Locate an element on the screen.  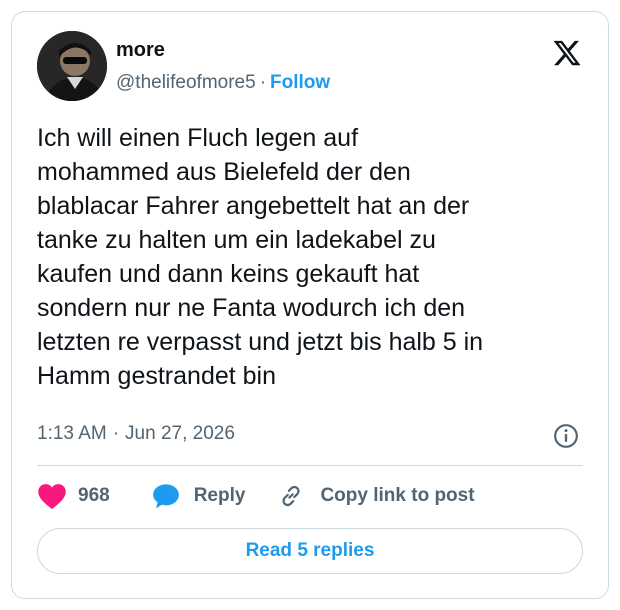
action-bar: 968 Reply Copy link to post is located at coordinates (256, 496).